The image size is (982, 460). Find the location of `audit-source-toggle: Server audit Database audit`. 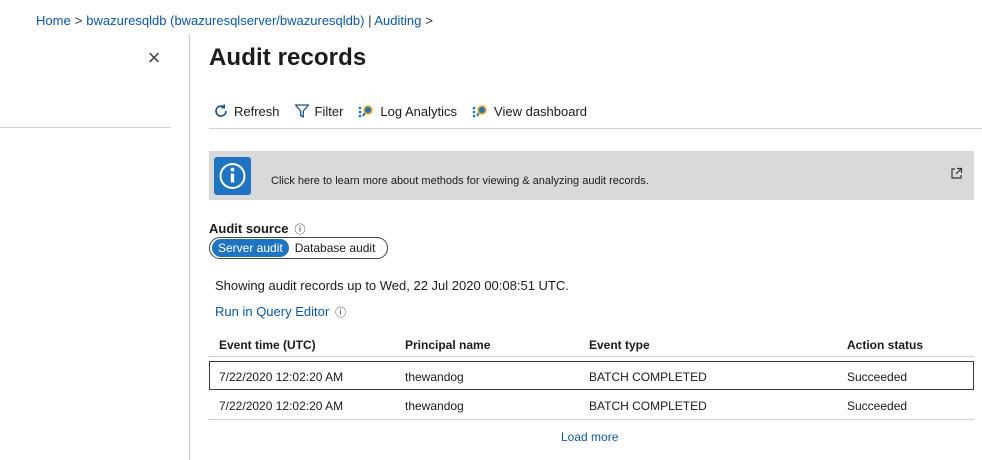

audit-source-toggle: Server audit Database audit is located at coordinates (298, 248).